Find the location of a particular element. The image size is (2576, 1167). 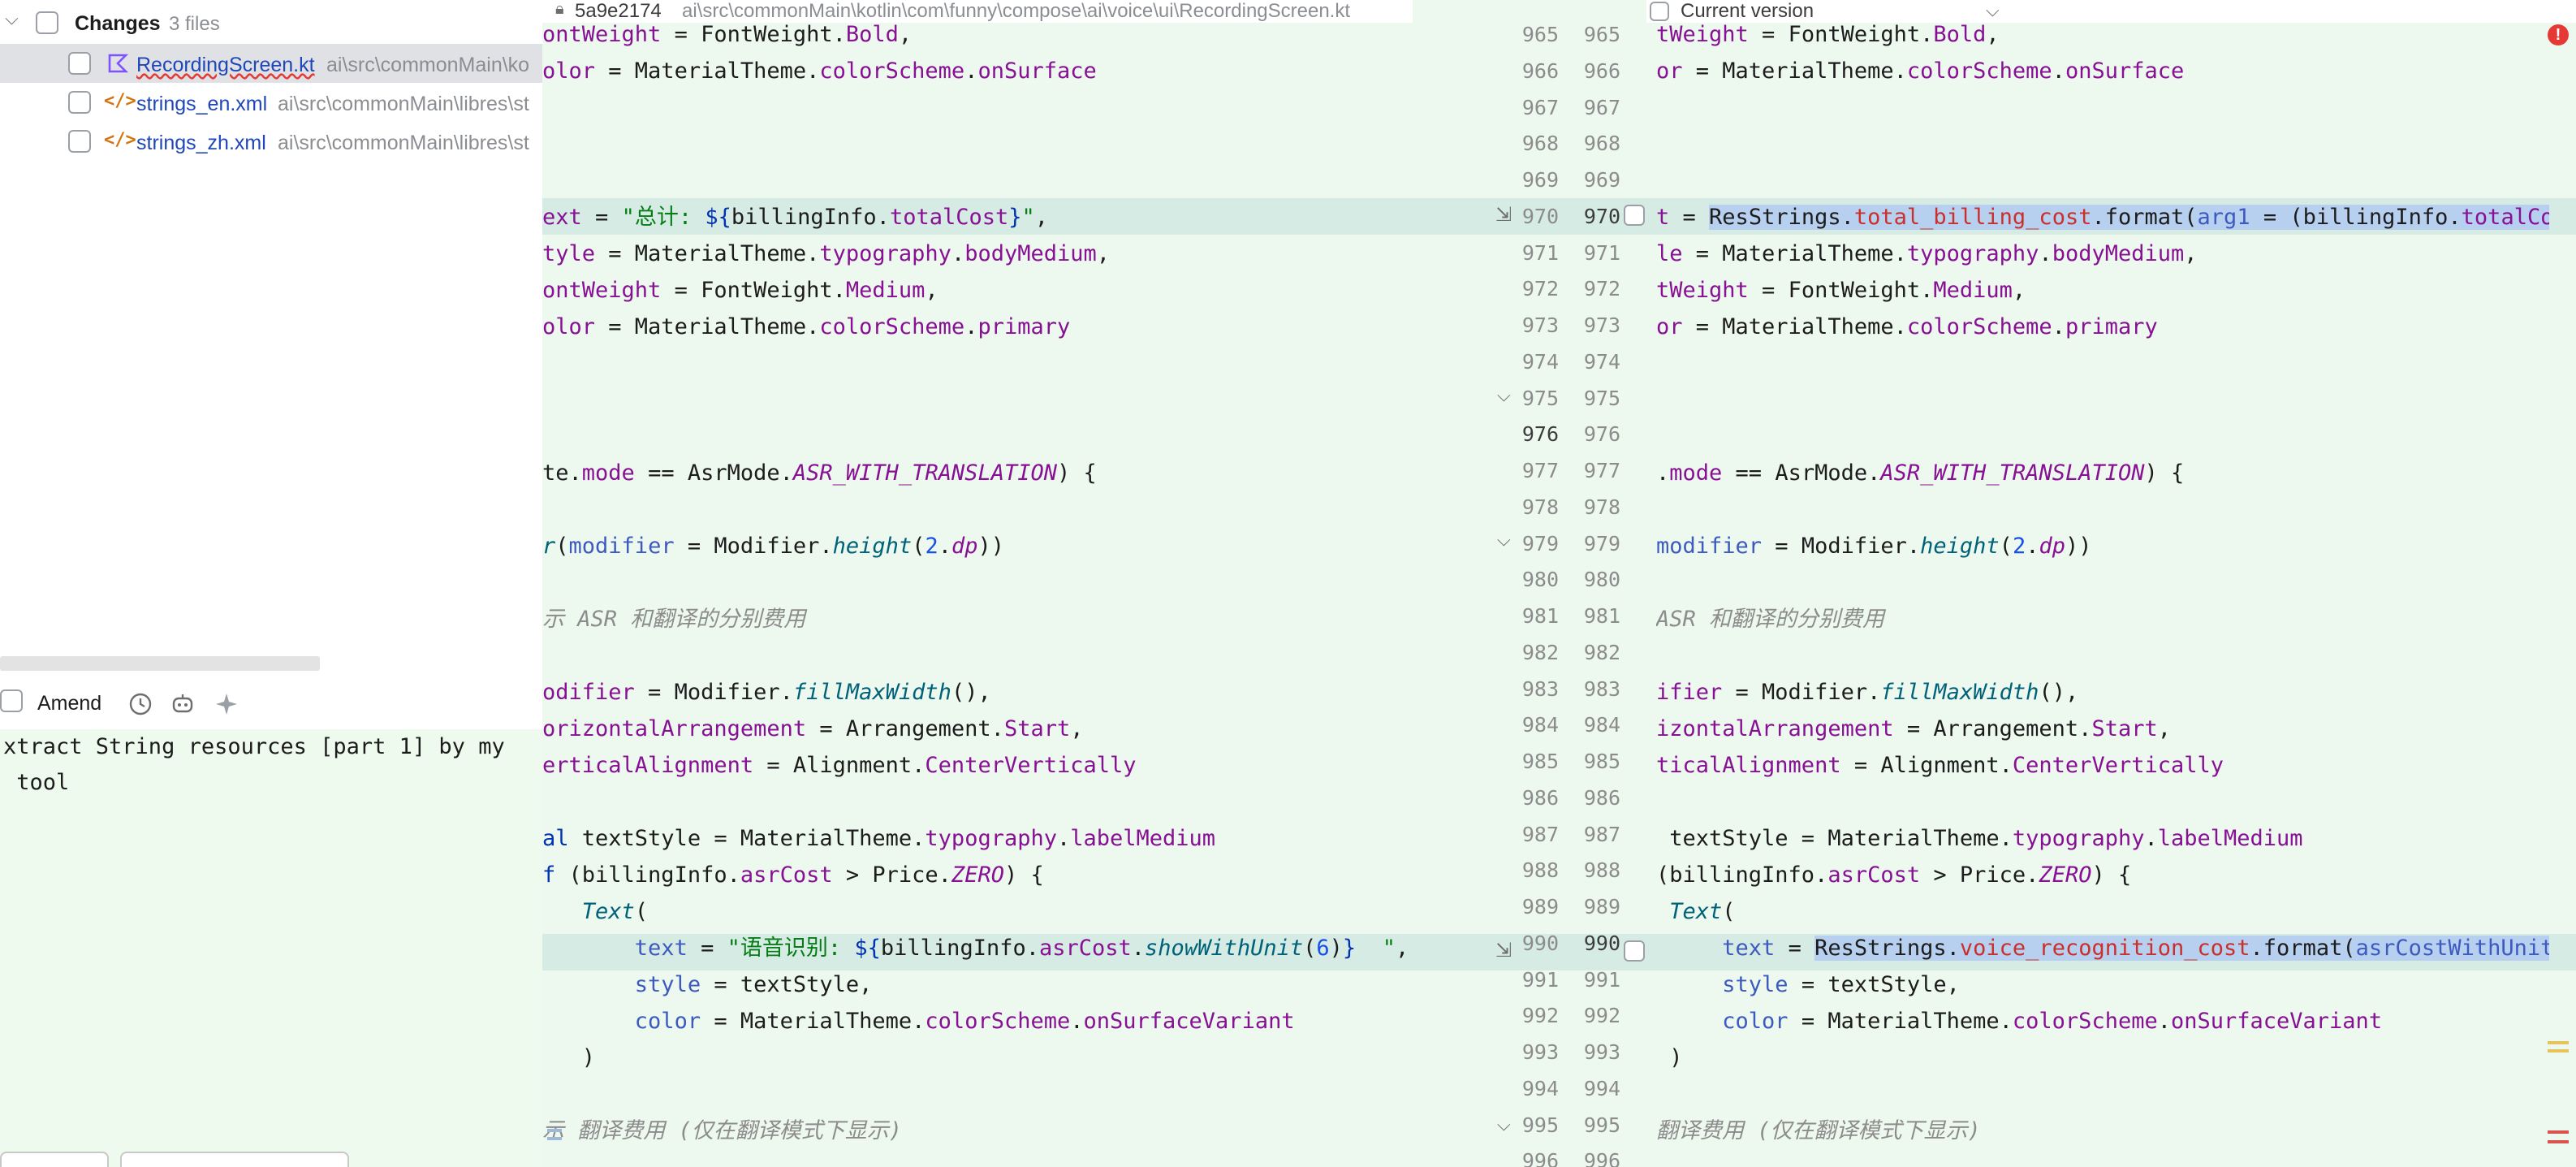

right-line-number: 996 is located at coordinates (1601, 1158).